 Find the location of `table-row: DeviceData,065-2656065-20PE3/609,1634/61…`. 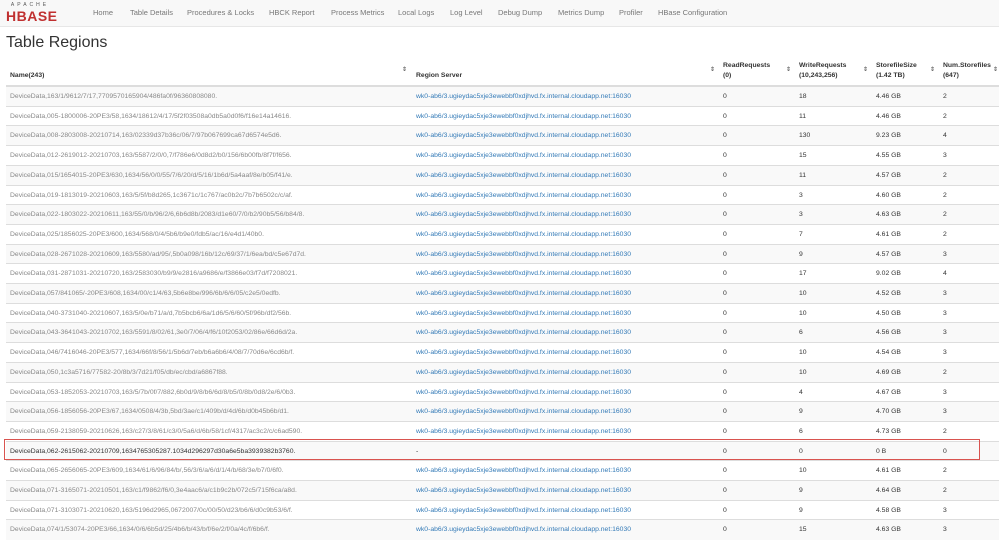

table-row: DeviceData,065-2656065-20PE3/609,1634/61… is located at coordinates (502, 470).